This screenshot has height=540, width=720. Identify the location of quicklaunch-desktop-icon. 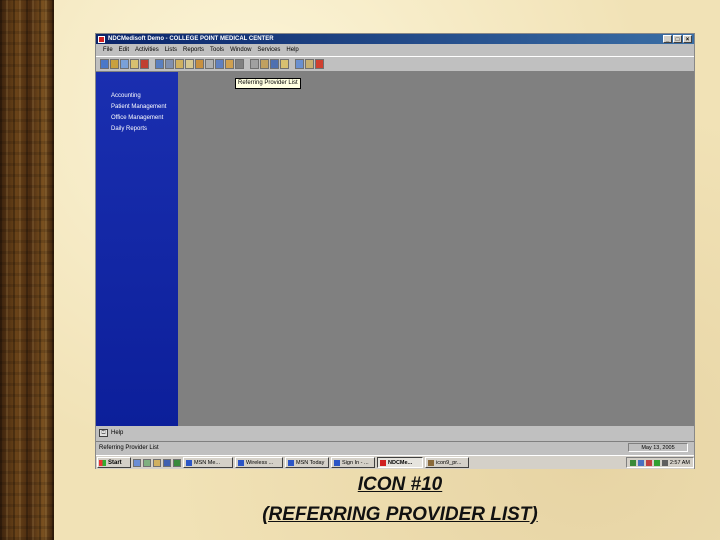
(147, 462).